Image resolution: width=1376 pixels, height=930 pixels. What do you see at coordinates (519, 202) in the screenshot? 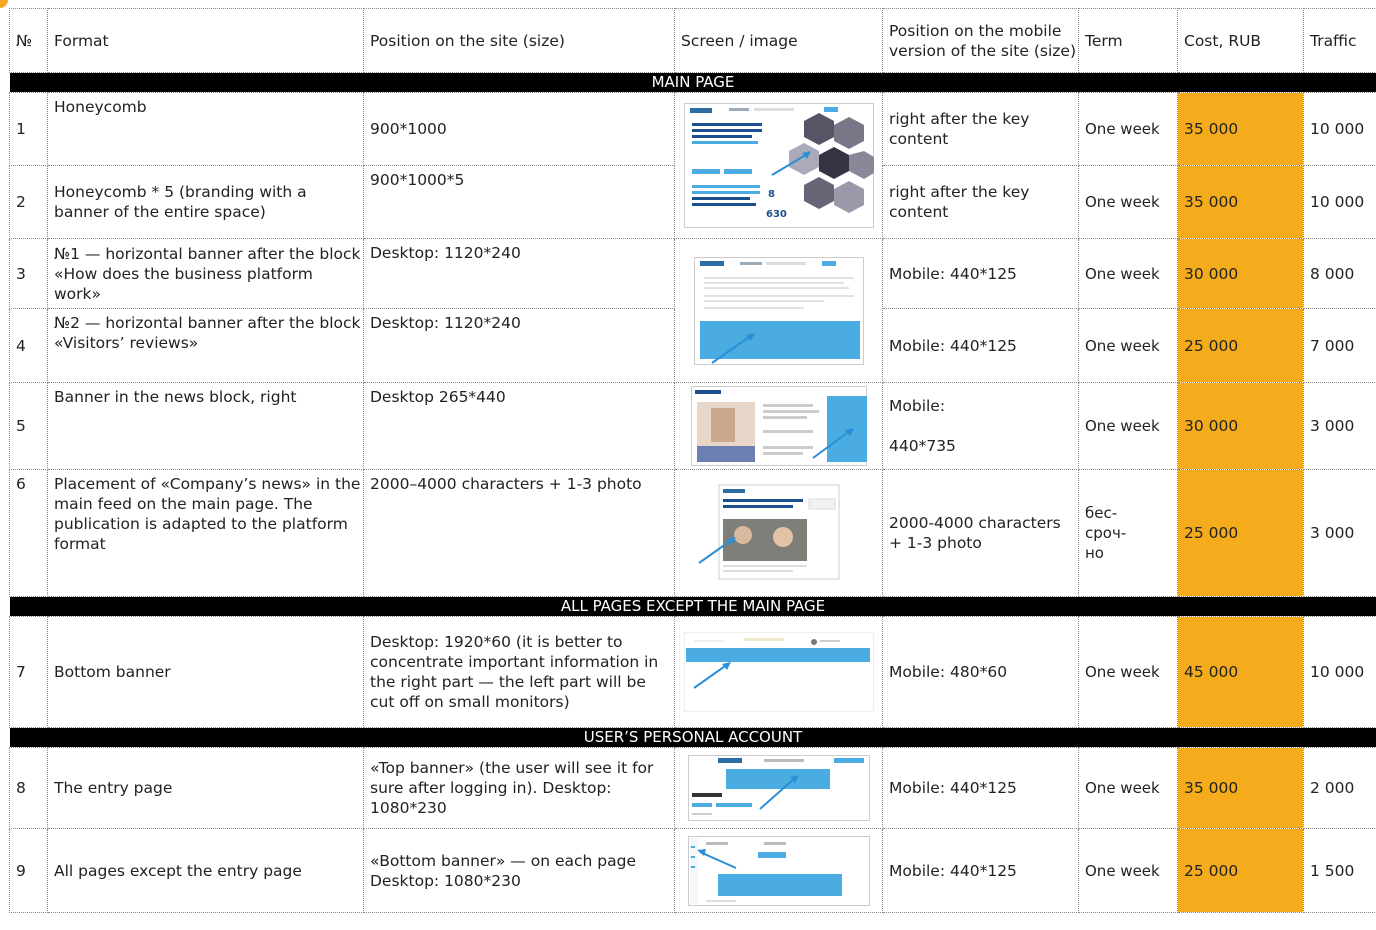
I see `row-position: 900*1000*5` at bounding box center [519, 202].